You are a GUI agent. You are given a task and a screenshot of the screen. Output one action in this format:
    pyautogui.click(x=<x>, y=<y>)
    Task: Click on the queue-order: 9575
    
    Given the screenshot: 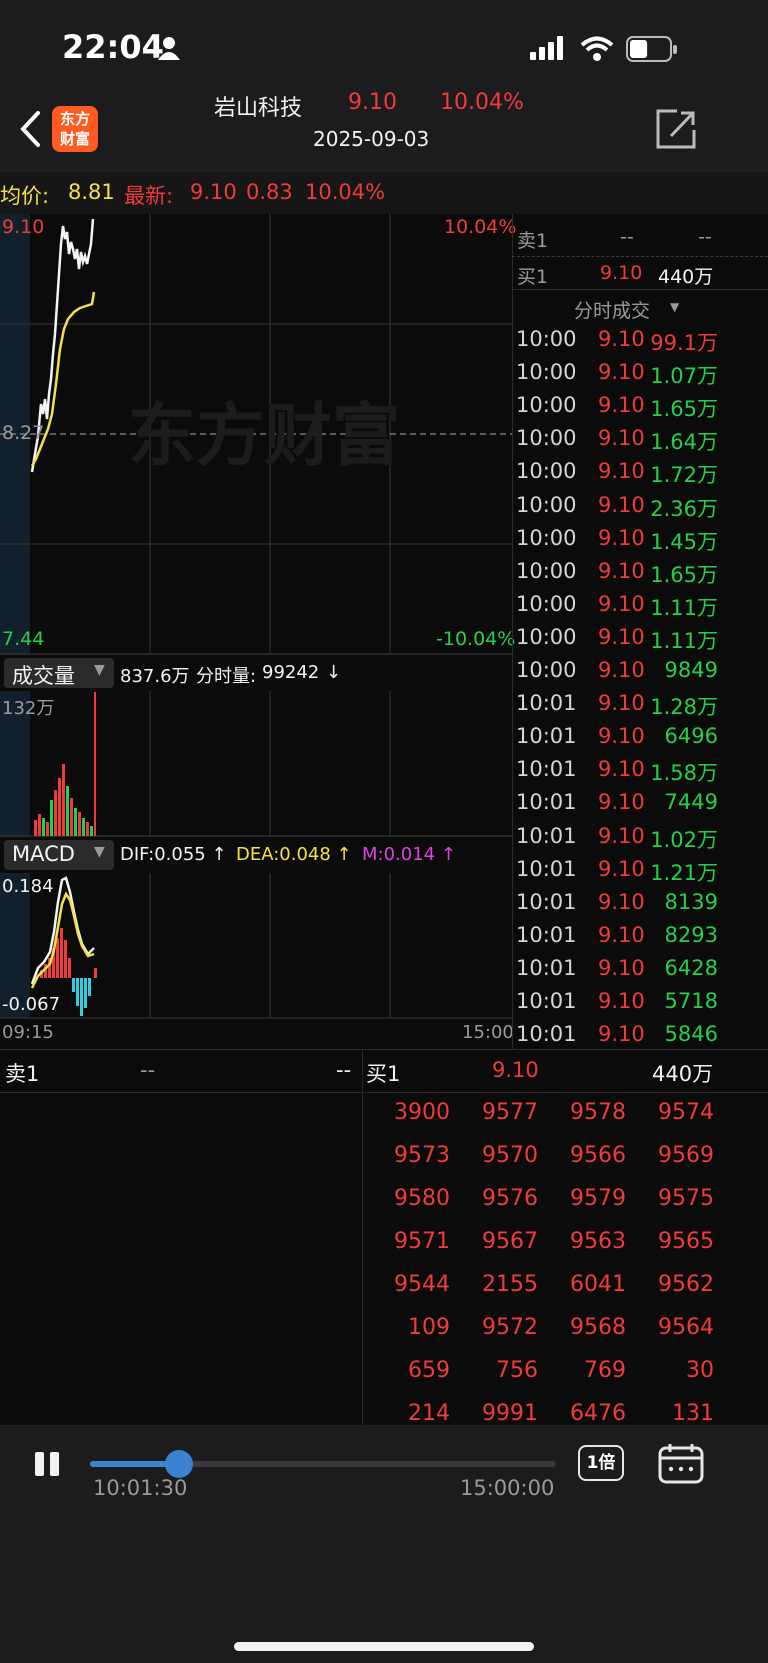 What is the action you would take?
    pyautogui.click(x=686, y=1198)
    